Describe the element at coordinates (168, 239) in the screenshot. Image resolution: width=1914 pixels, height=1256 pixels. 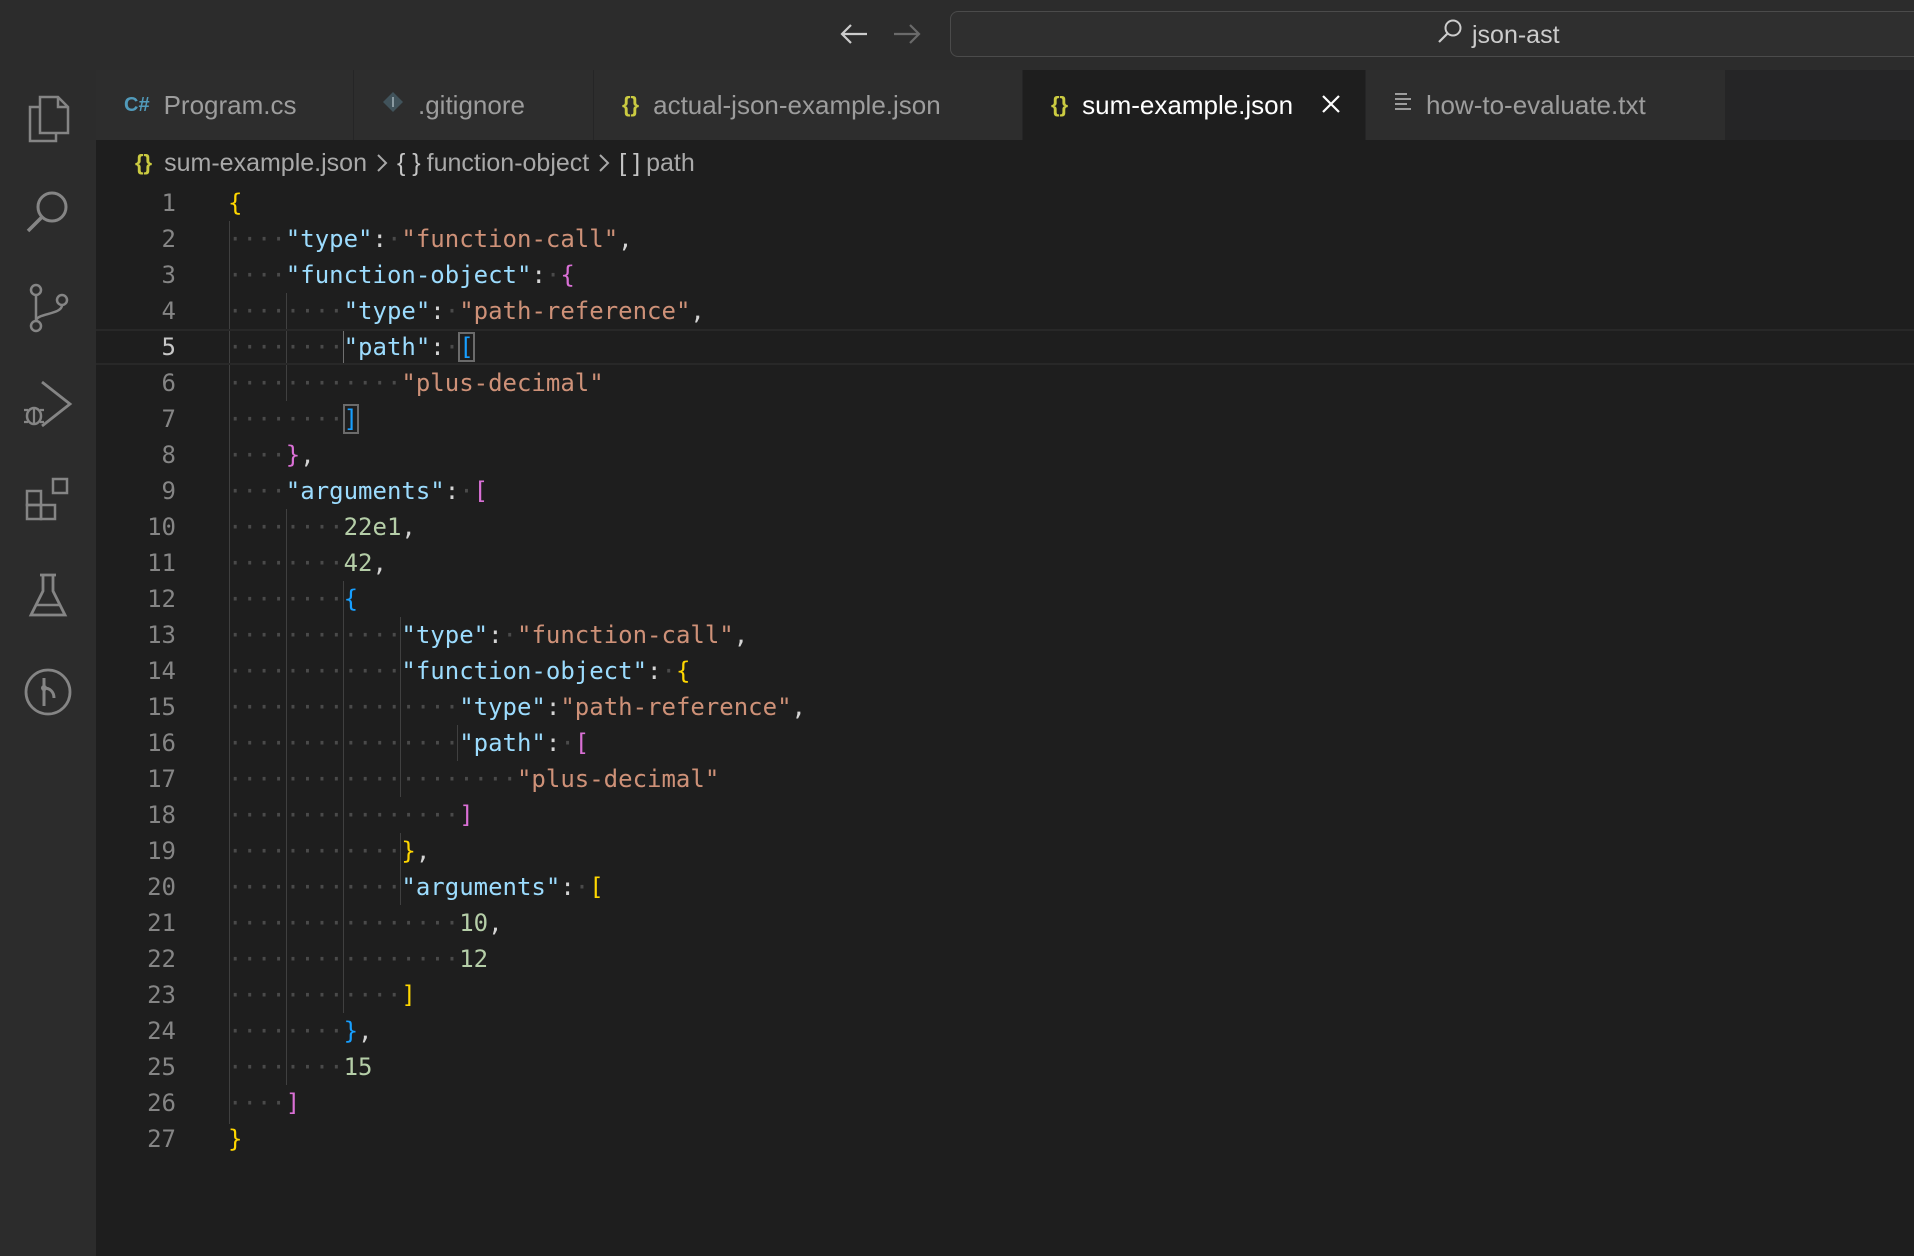
I see `line-number: 2` at that location.